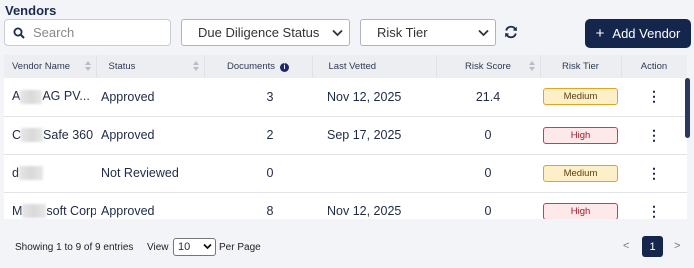 This screenshot has width=694, height=268. Describe the element at coordinates (270, 173) in the screenshot. I see `vendor-documents: 0` at that location.